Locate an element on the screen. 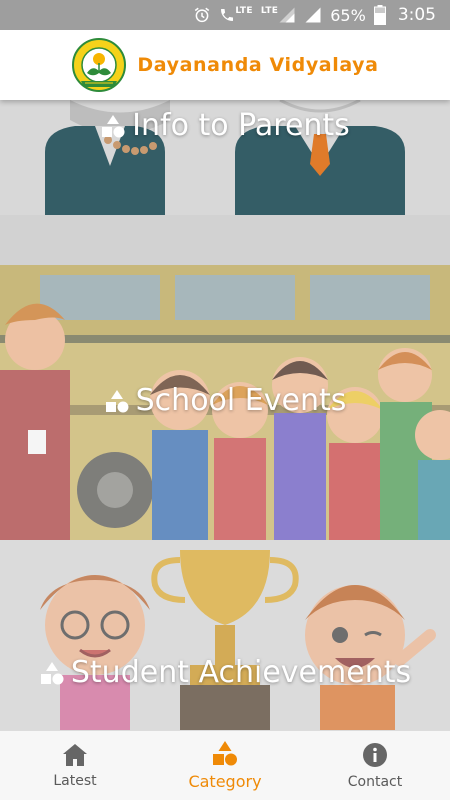 The width and height of the screenshot is (450, 800). category-title: Info to Parents is located at coordinates (241, 125).